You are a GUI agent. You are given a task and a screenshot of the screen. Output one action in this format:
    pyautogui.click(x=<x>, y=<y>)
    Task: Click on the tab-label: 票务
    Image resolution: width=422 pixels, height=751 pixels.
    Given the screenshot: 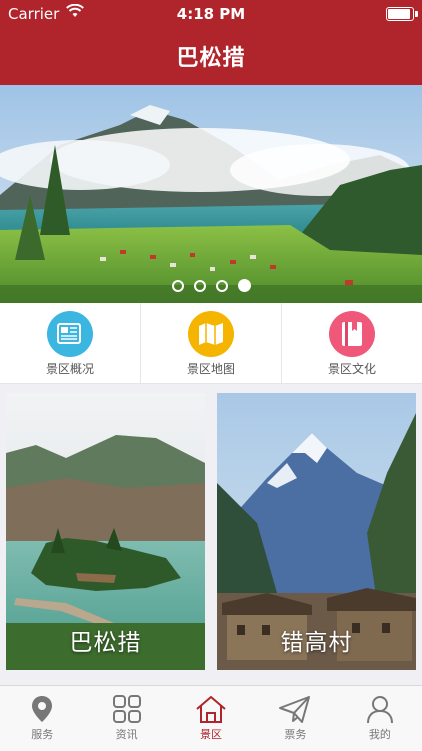 What is the action you would take?
    pyautogui.click(x=295, y=734)
    